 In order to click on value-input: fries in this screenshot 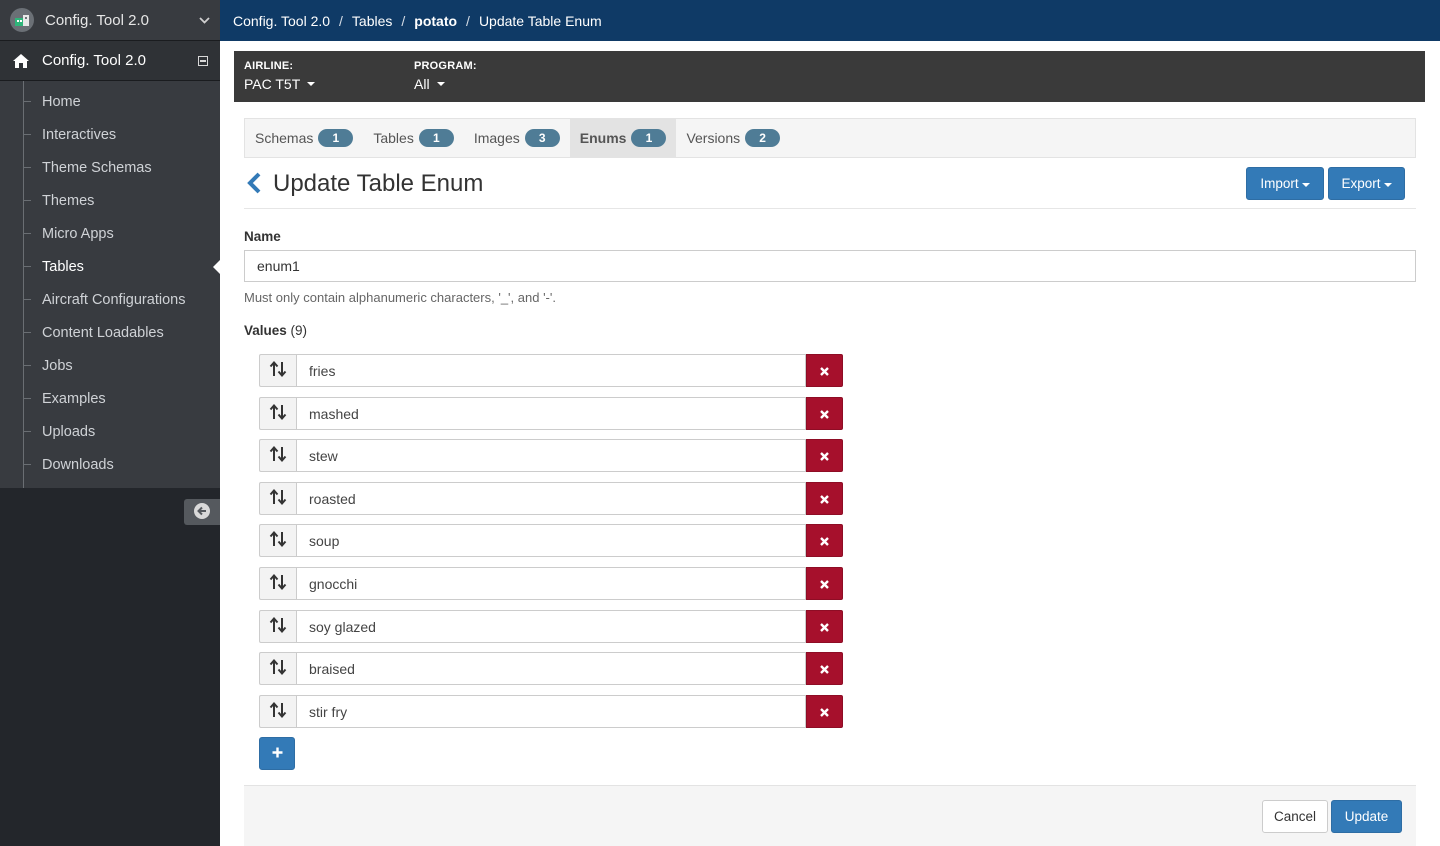, I will do `click(551, 370)`.